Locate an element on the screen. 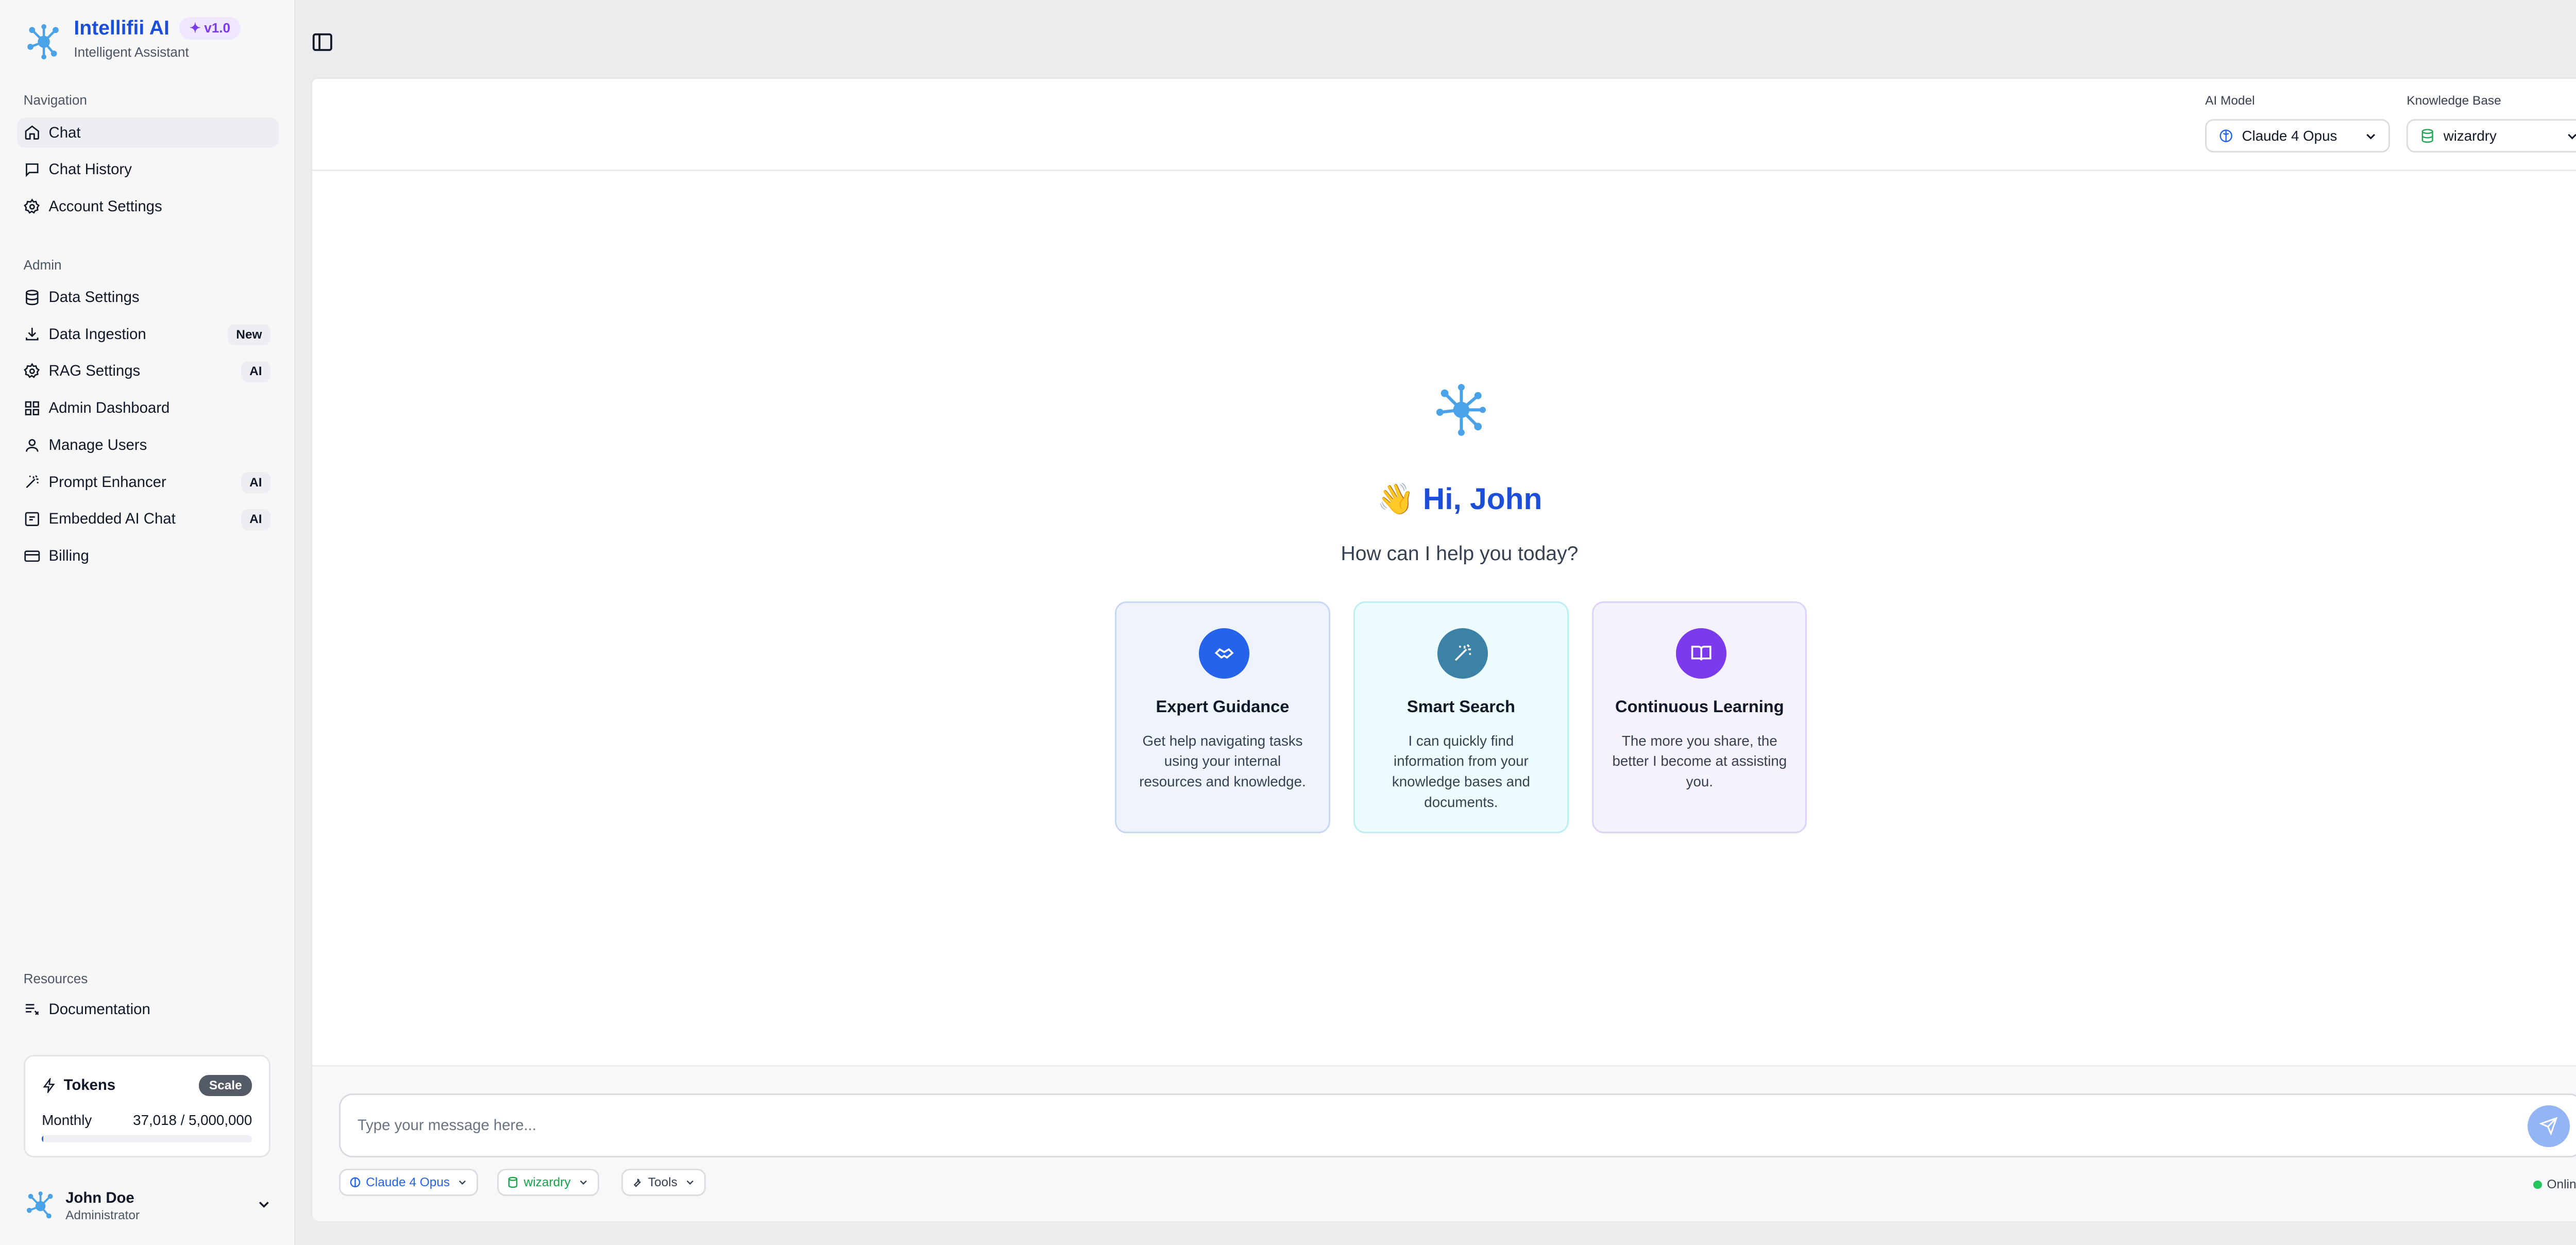 This screenshot has width=2576, height=1245. message-input is located at coordinates (1457, 1125).